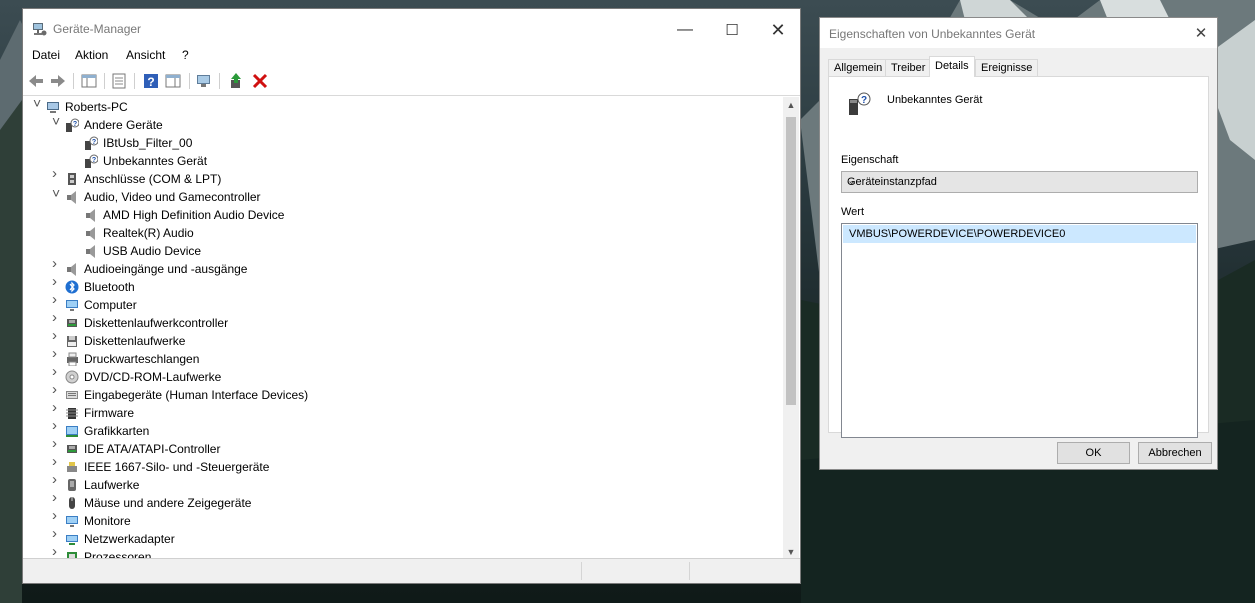 The image size is (1255, 603). Describe the element at coordinates (135, 341) in the screenshot. I see `tree-item-label: Diskettenlaufwerke` at that location.